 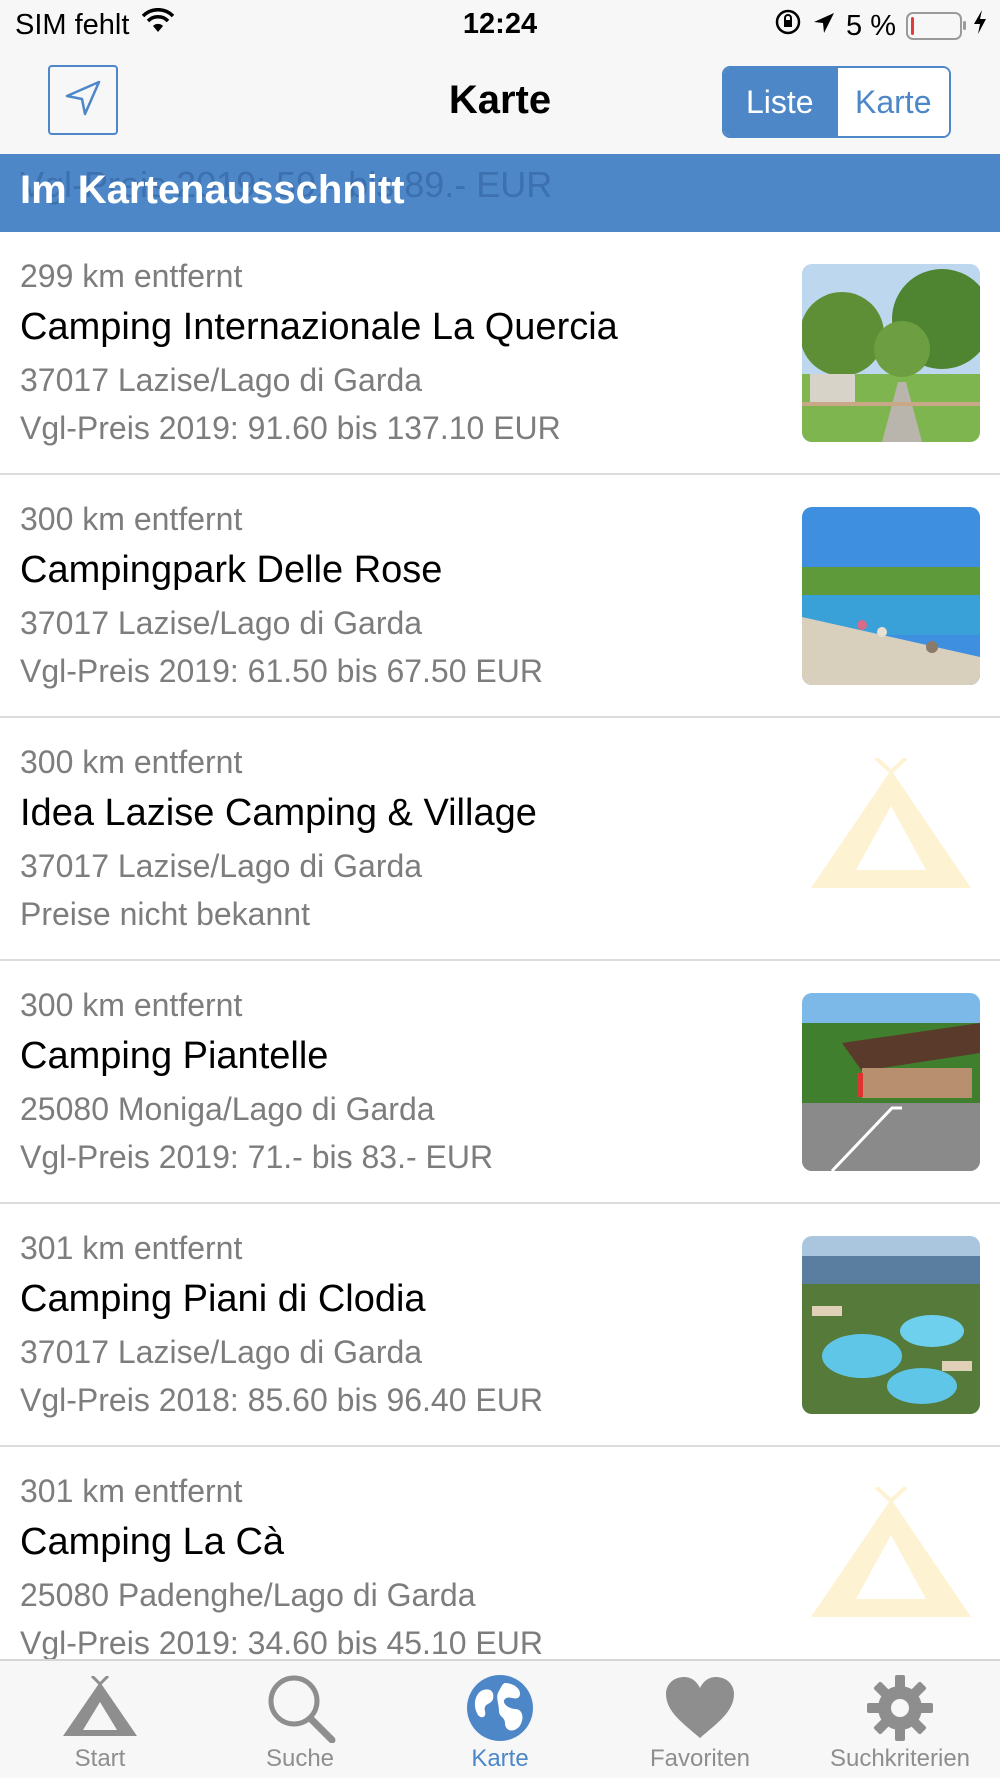 I want to click on tab-start: Start, so click(x=100, y=1719).